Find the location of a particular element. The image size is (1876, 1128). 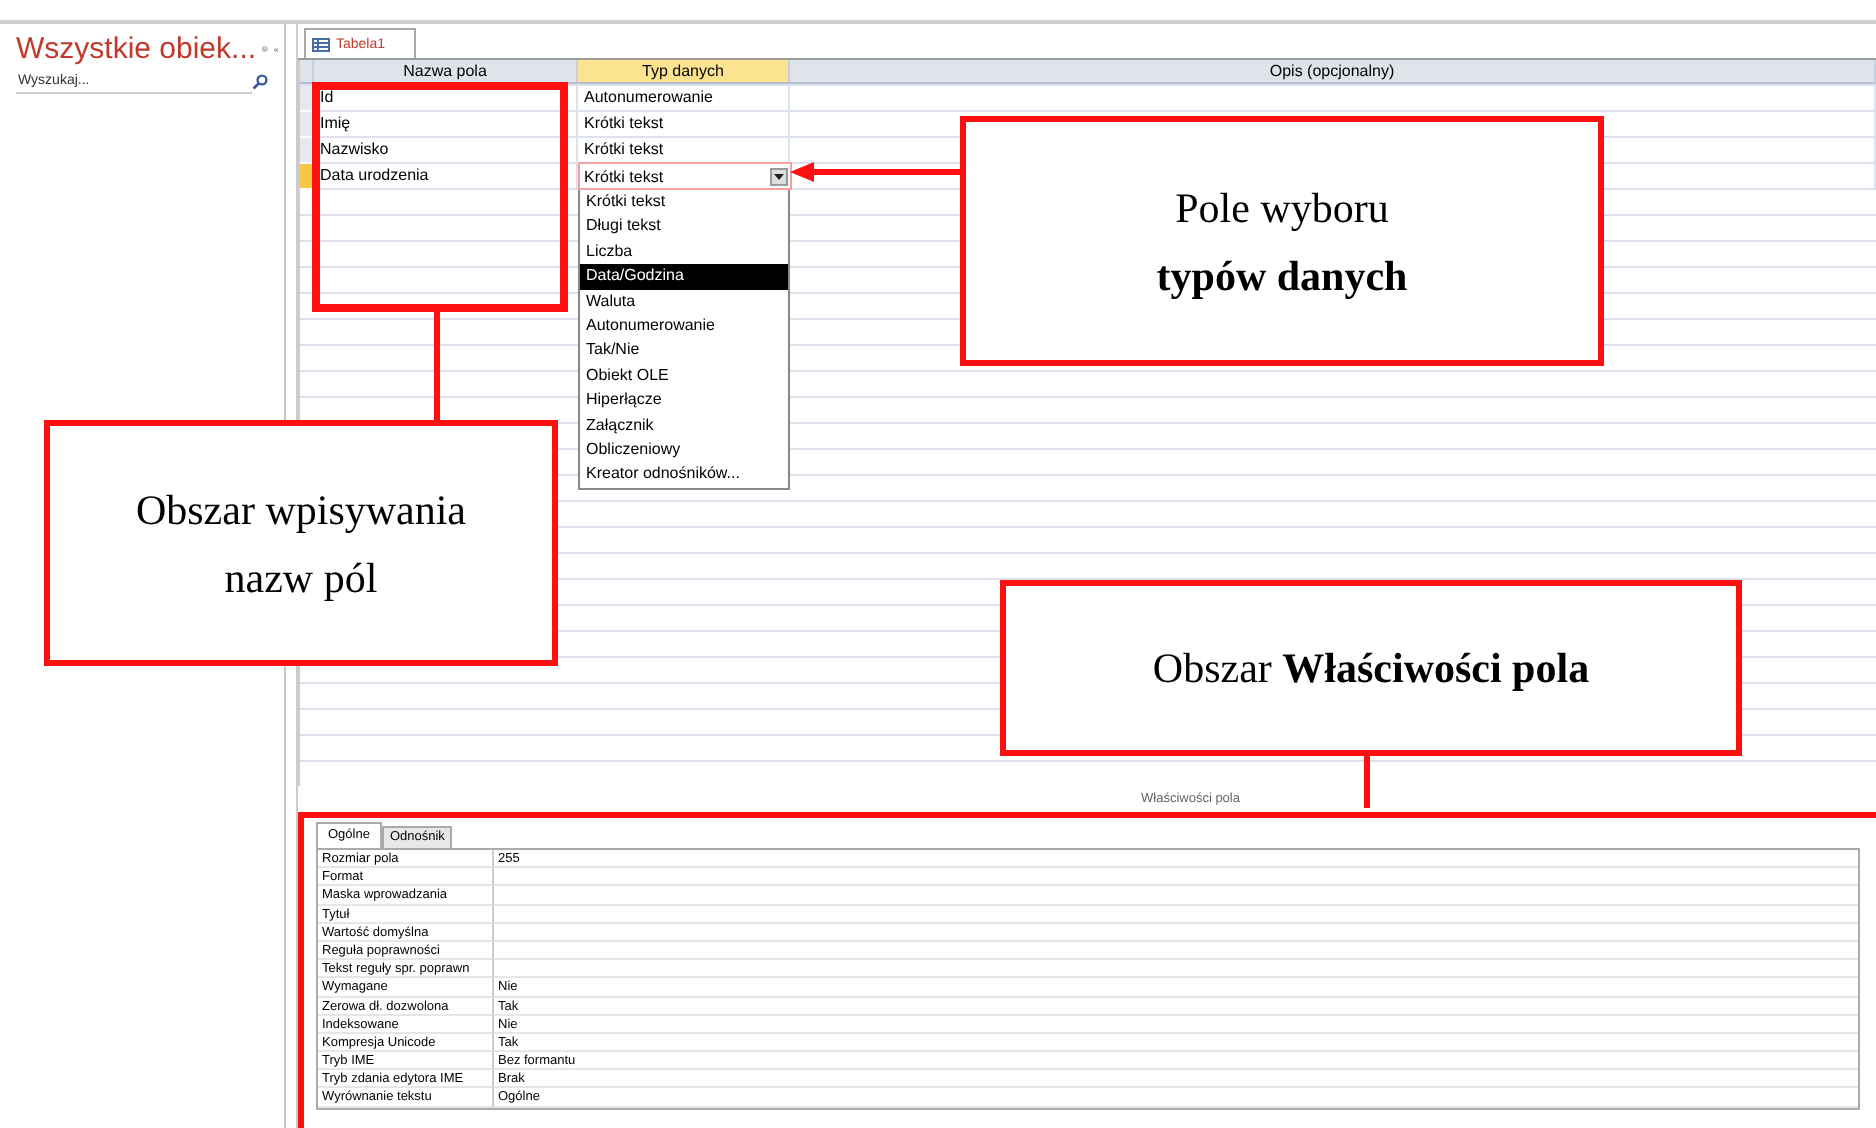

search-icon is located at coordinates (260, 82).